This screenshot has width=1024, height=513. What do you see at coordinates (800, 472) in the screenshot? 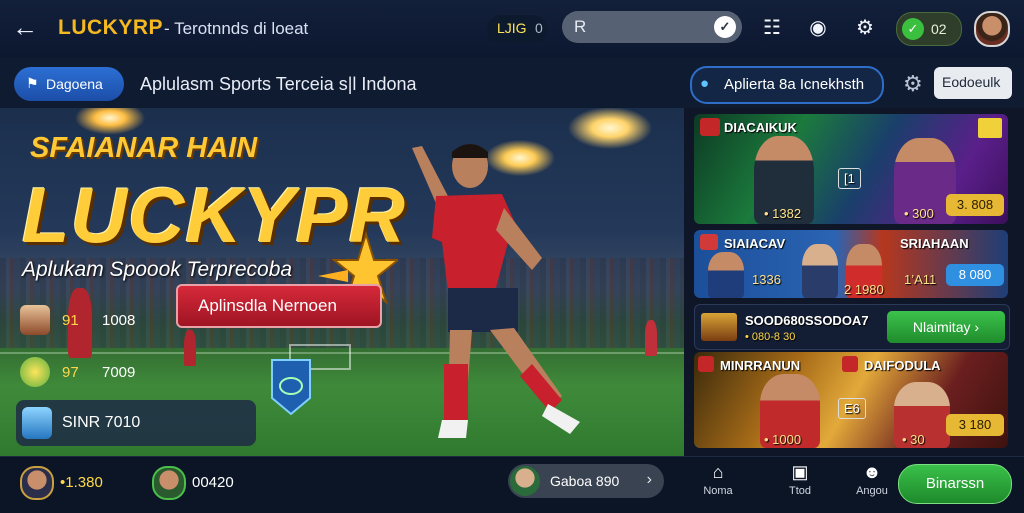
I see `inbox-icon: ▣` at bounding box center [800, 472].